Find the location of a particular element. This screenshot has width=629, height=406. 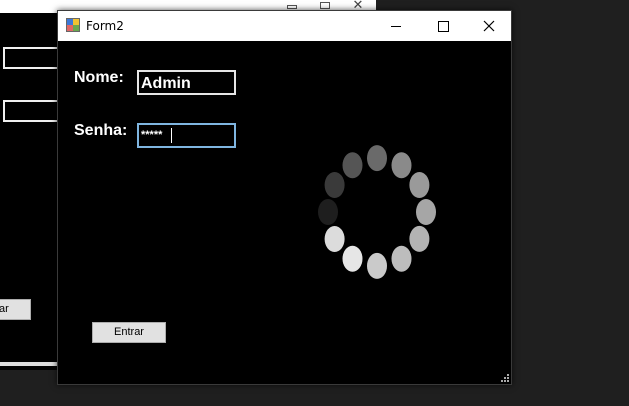

close-button is located at coordinates (489, 26).